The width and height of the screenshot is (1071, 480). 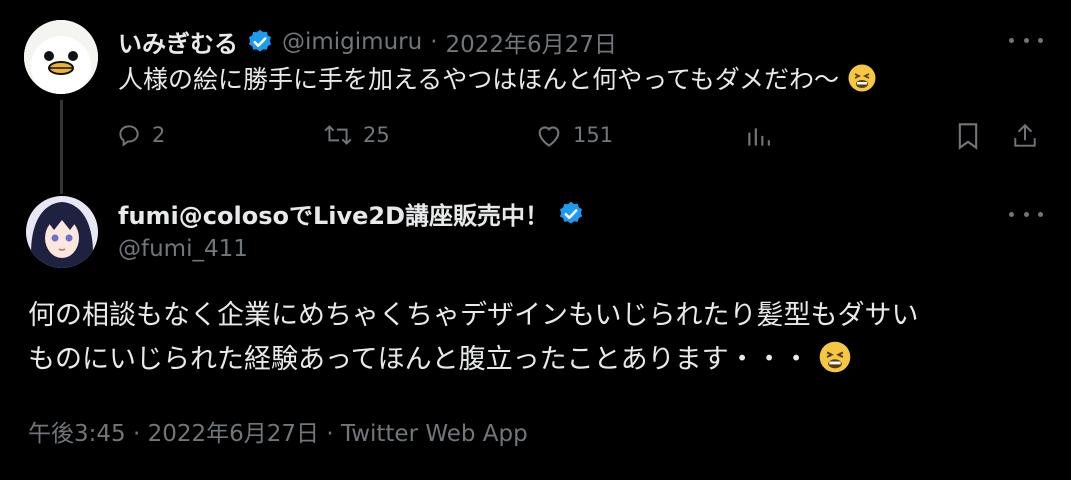 I want to click on tweet1-text-content: 人様の絵に勝手に手を加えるやつはほんと何やってもダメだわ〜, so click(x=479, y=79).